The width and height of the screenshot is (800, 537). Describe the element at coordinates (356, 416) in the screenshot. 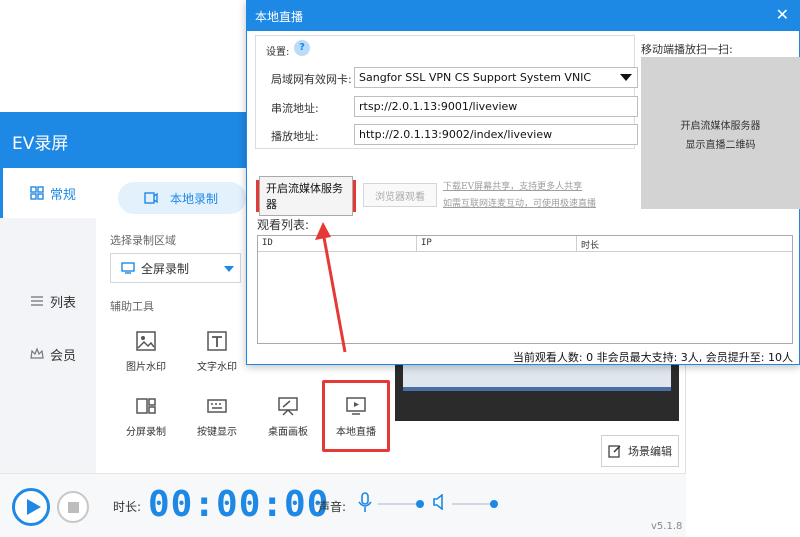

I see `tool-local-live: 本地直播` at that location.